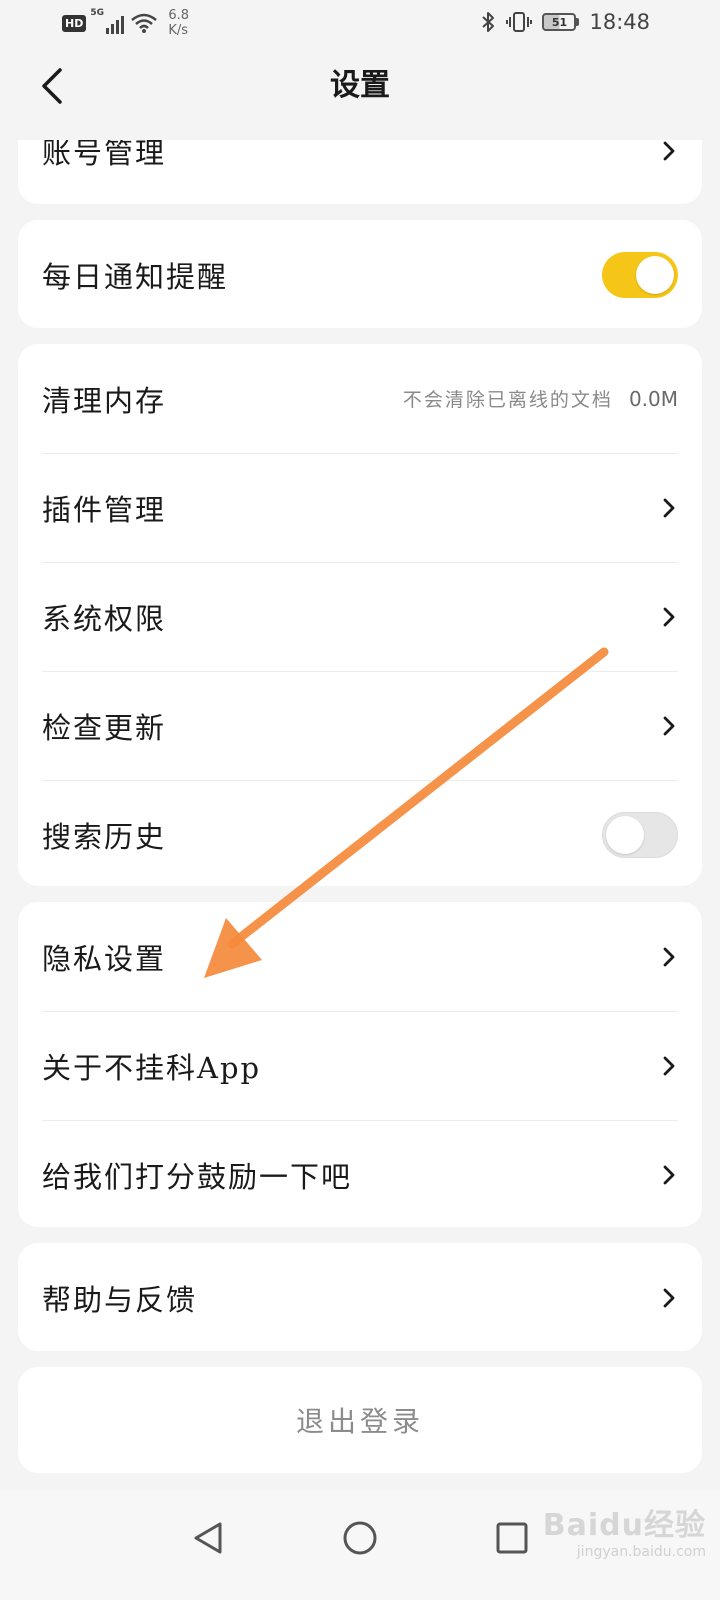  What do you see at coordinates (152, 1067) in the screenshot?
I see `about-app-label: 关于不挂科App` at bounding box center [152, 1067].